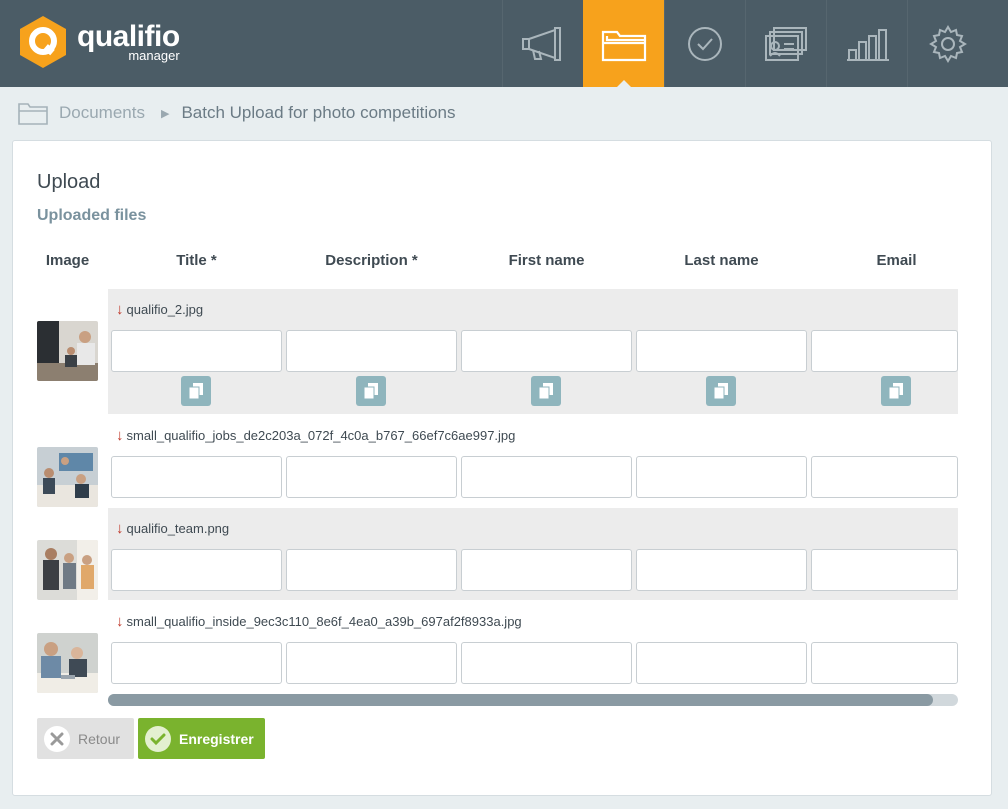 Image resolution: width=1008 pixels, height=809 pixels. I want to click on copy-description-to-all-button, so click(371, 391).